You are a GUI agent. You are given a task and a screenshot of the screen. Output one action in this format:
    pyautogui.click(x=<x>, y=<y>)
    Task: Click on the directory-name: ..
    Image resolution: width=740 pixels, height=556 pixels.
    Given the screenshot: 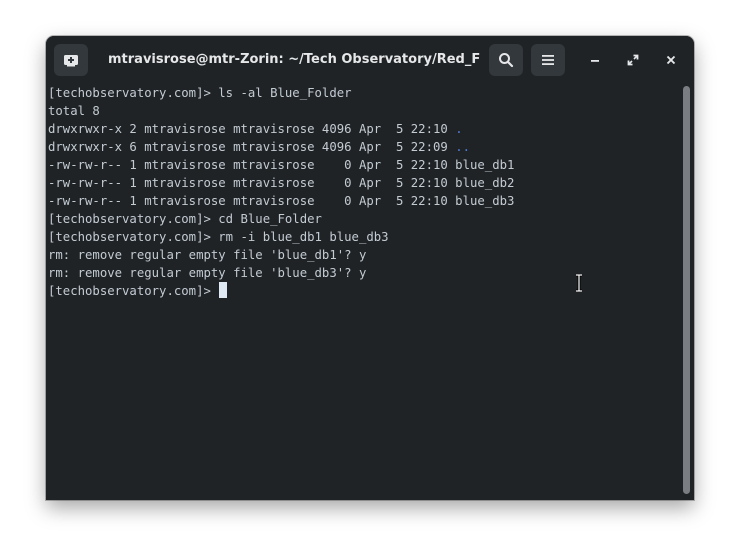 What is the action you would take?
    pyautogui.click(x=462, y=147)
    